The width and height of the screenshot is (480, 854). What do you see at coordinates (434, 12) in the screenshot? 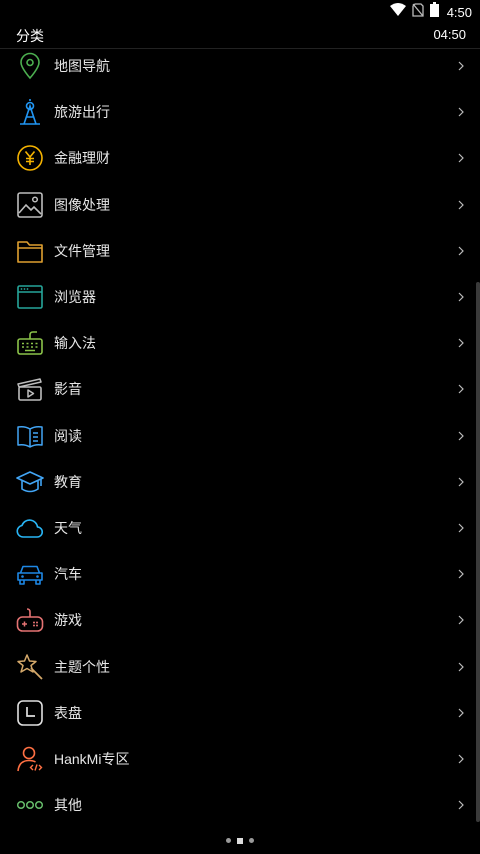
I see `battery-icon` at bounding box center [434, 12].